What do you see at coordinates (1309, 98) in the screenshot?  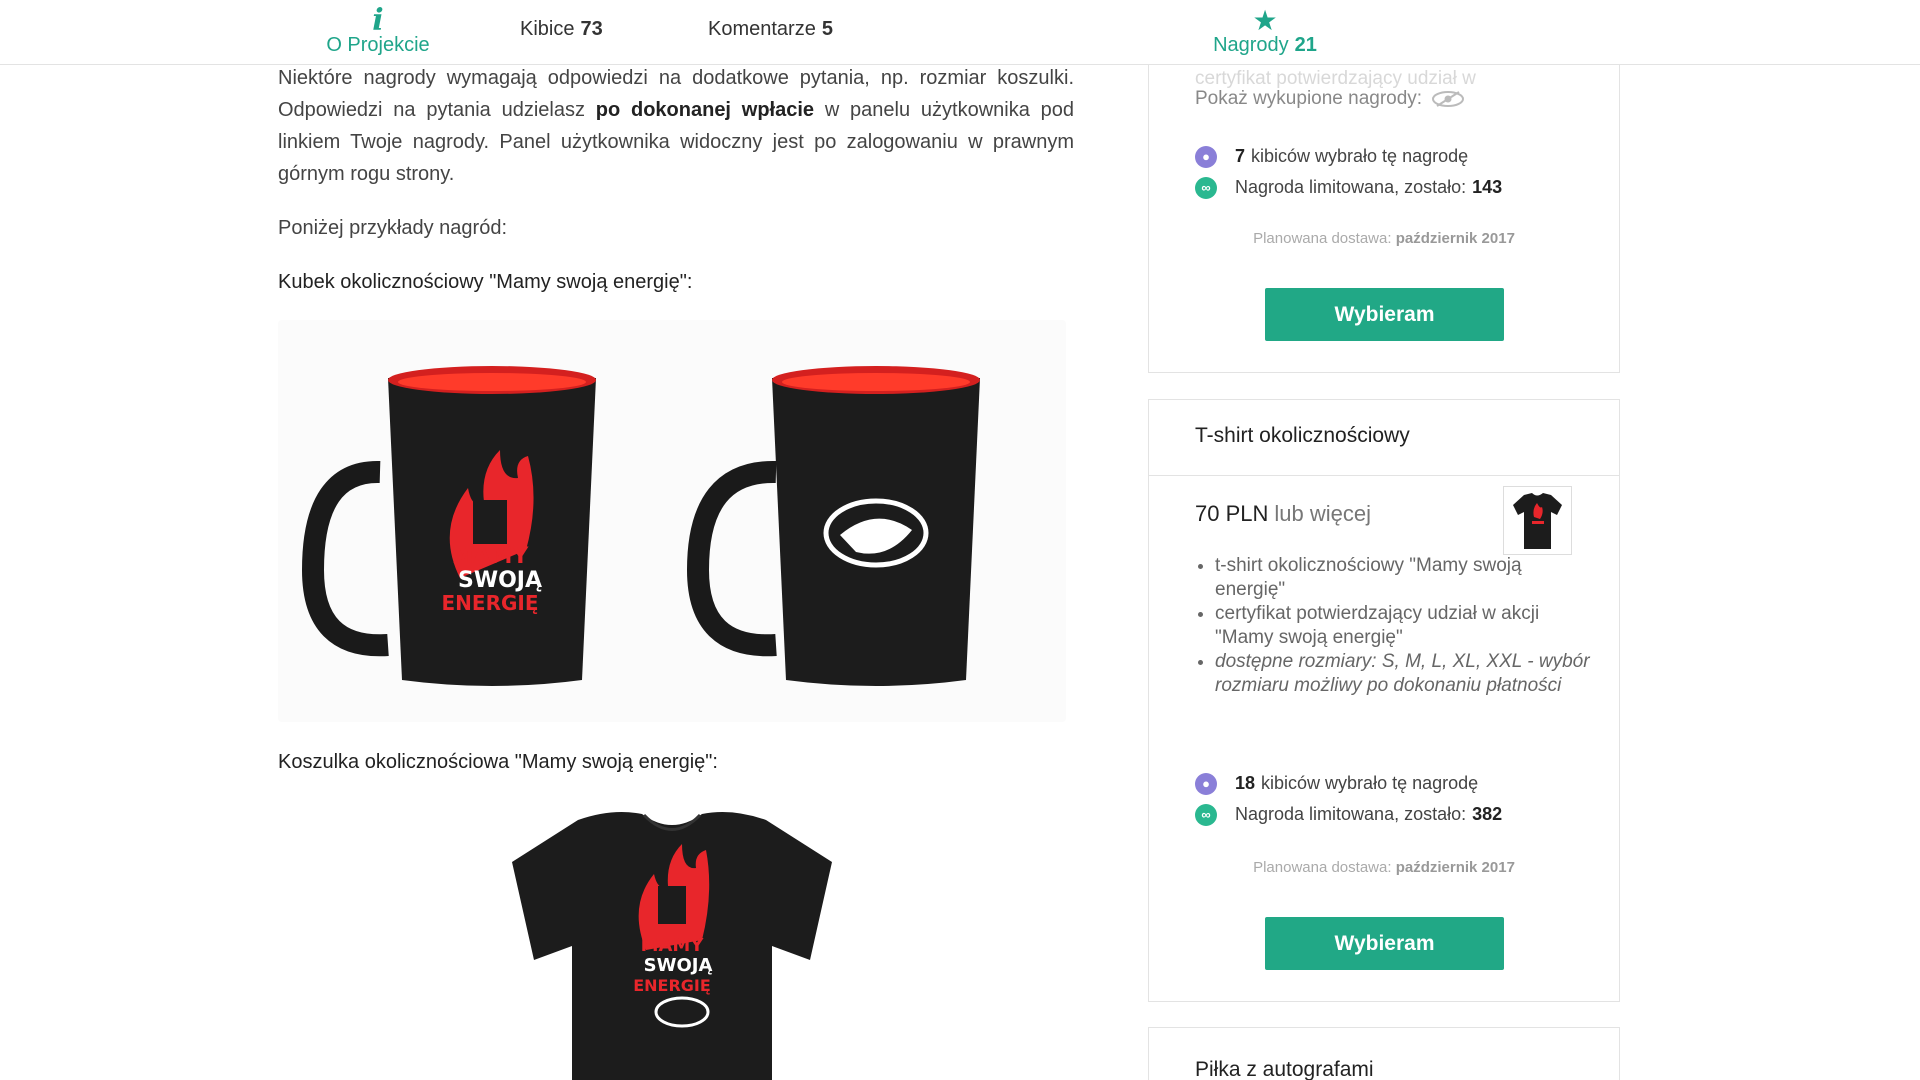 I see `show-redeemed-label: Pokaż wykupione nagrody:` at bounding box center [1309, 98].